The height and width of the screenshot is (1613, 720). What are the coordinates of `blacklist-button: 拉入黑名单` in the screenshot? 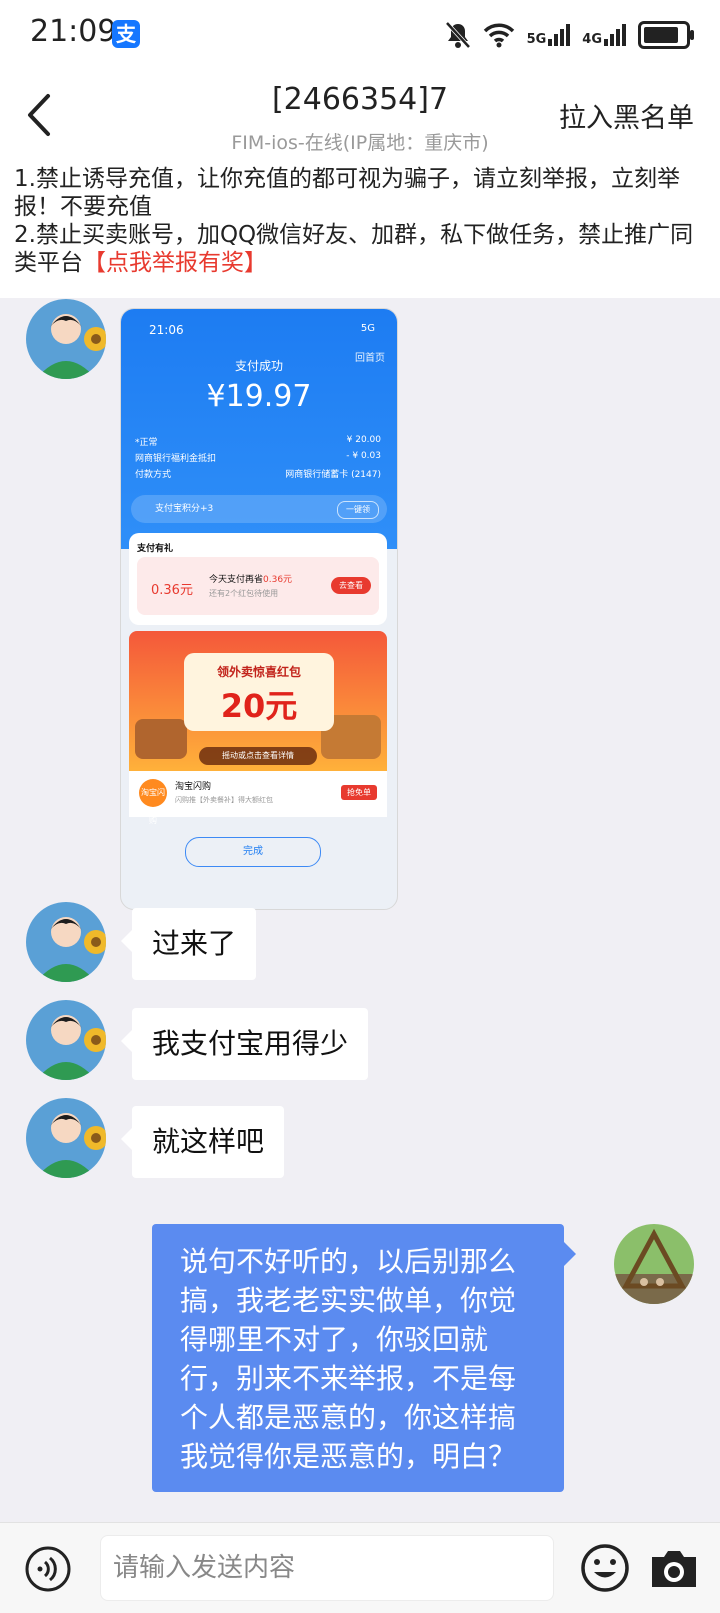 It's located at (626, 115).